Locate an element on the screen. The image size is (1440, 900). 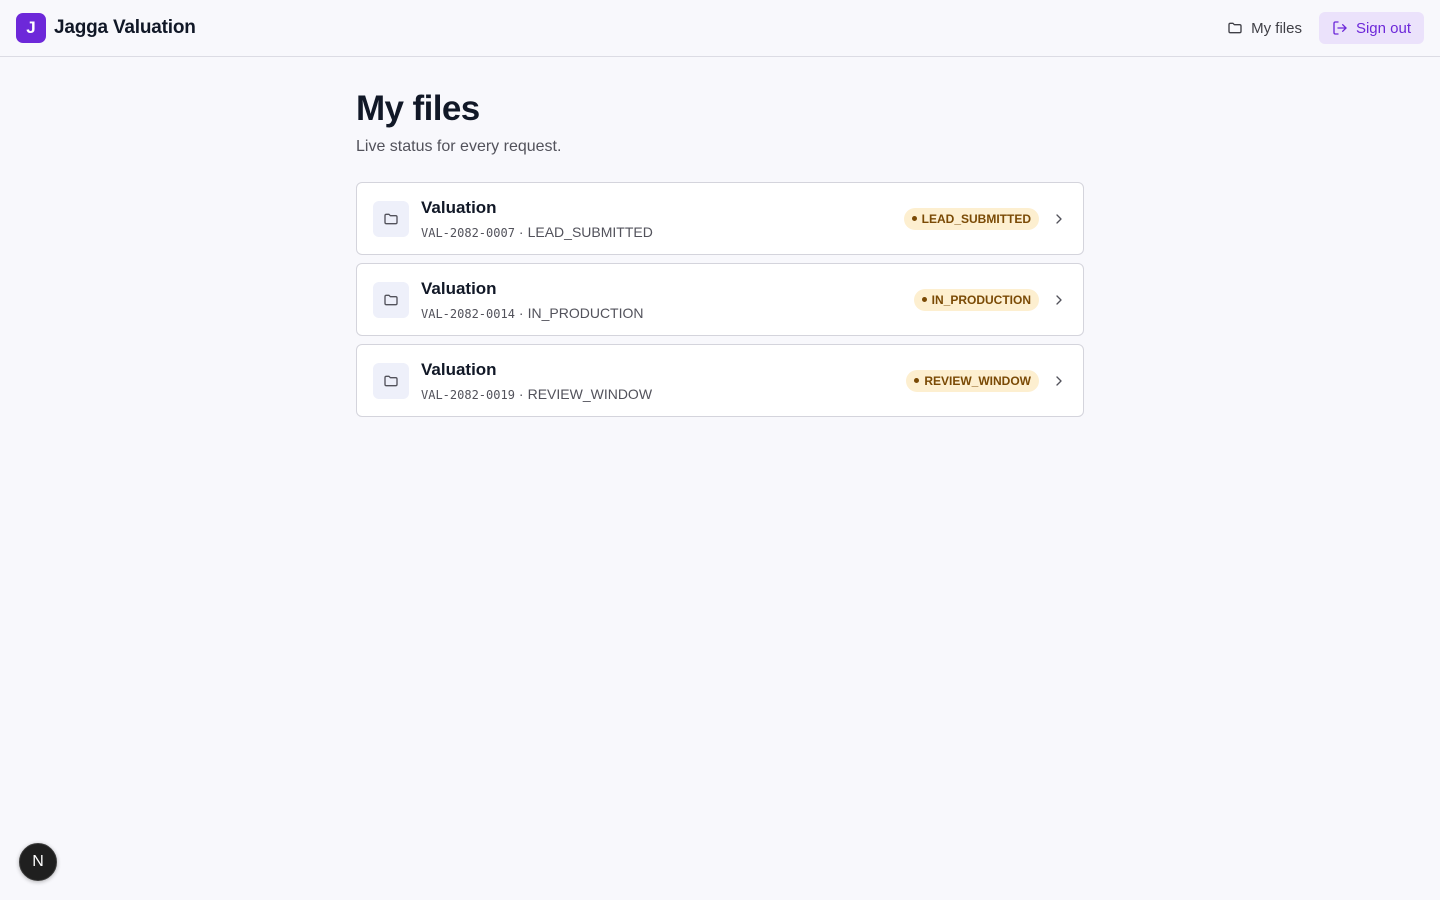
sign-out-button: Sign out is located at coordinates (1371, 28).